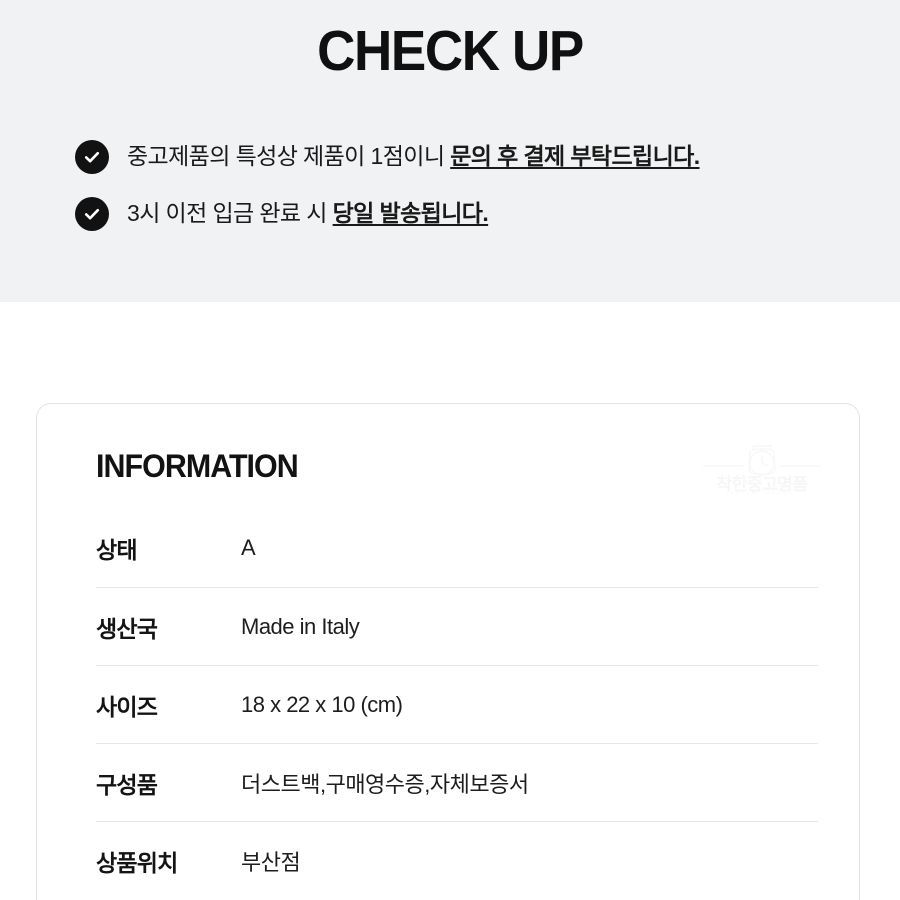 The width and height of the screenshot is (900, 900). I want to click on row-label: 상품위치, so click(137, 862).